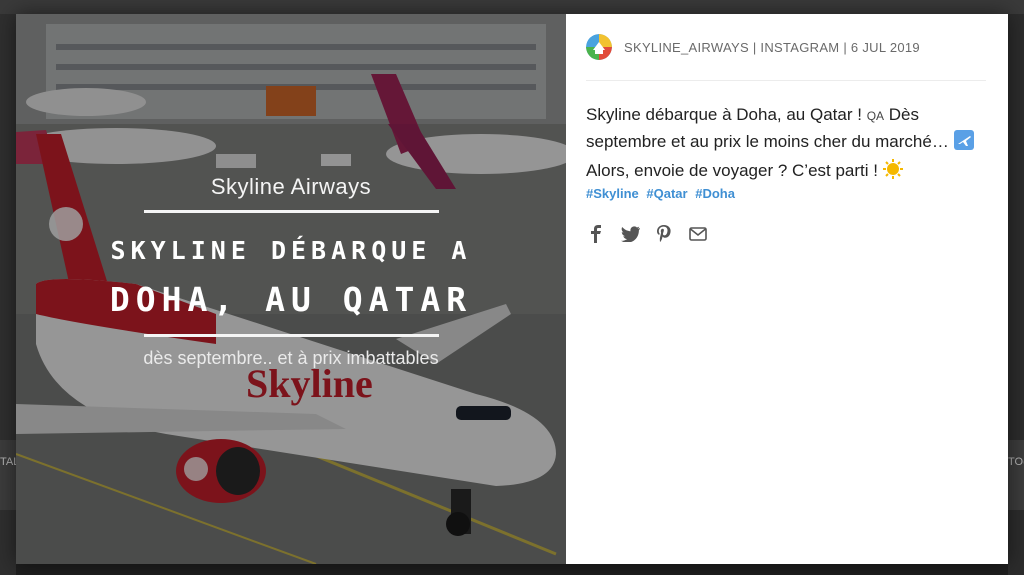 This screenshot has height=575, width=1024. What do you see at coordinates (612, 193) in the screenshot?
I see `hashtag-skyline: #Skyline` at bounding box center [612, 193].